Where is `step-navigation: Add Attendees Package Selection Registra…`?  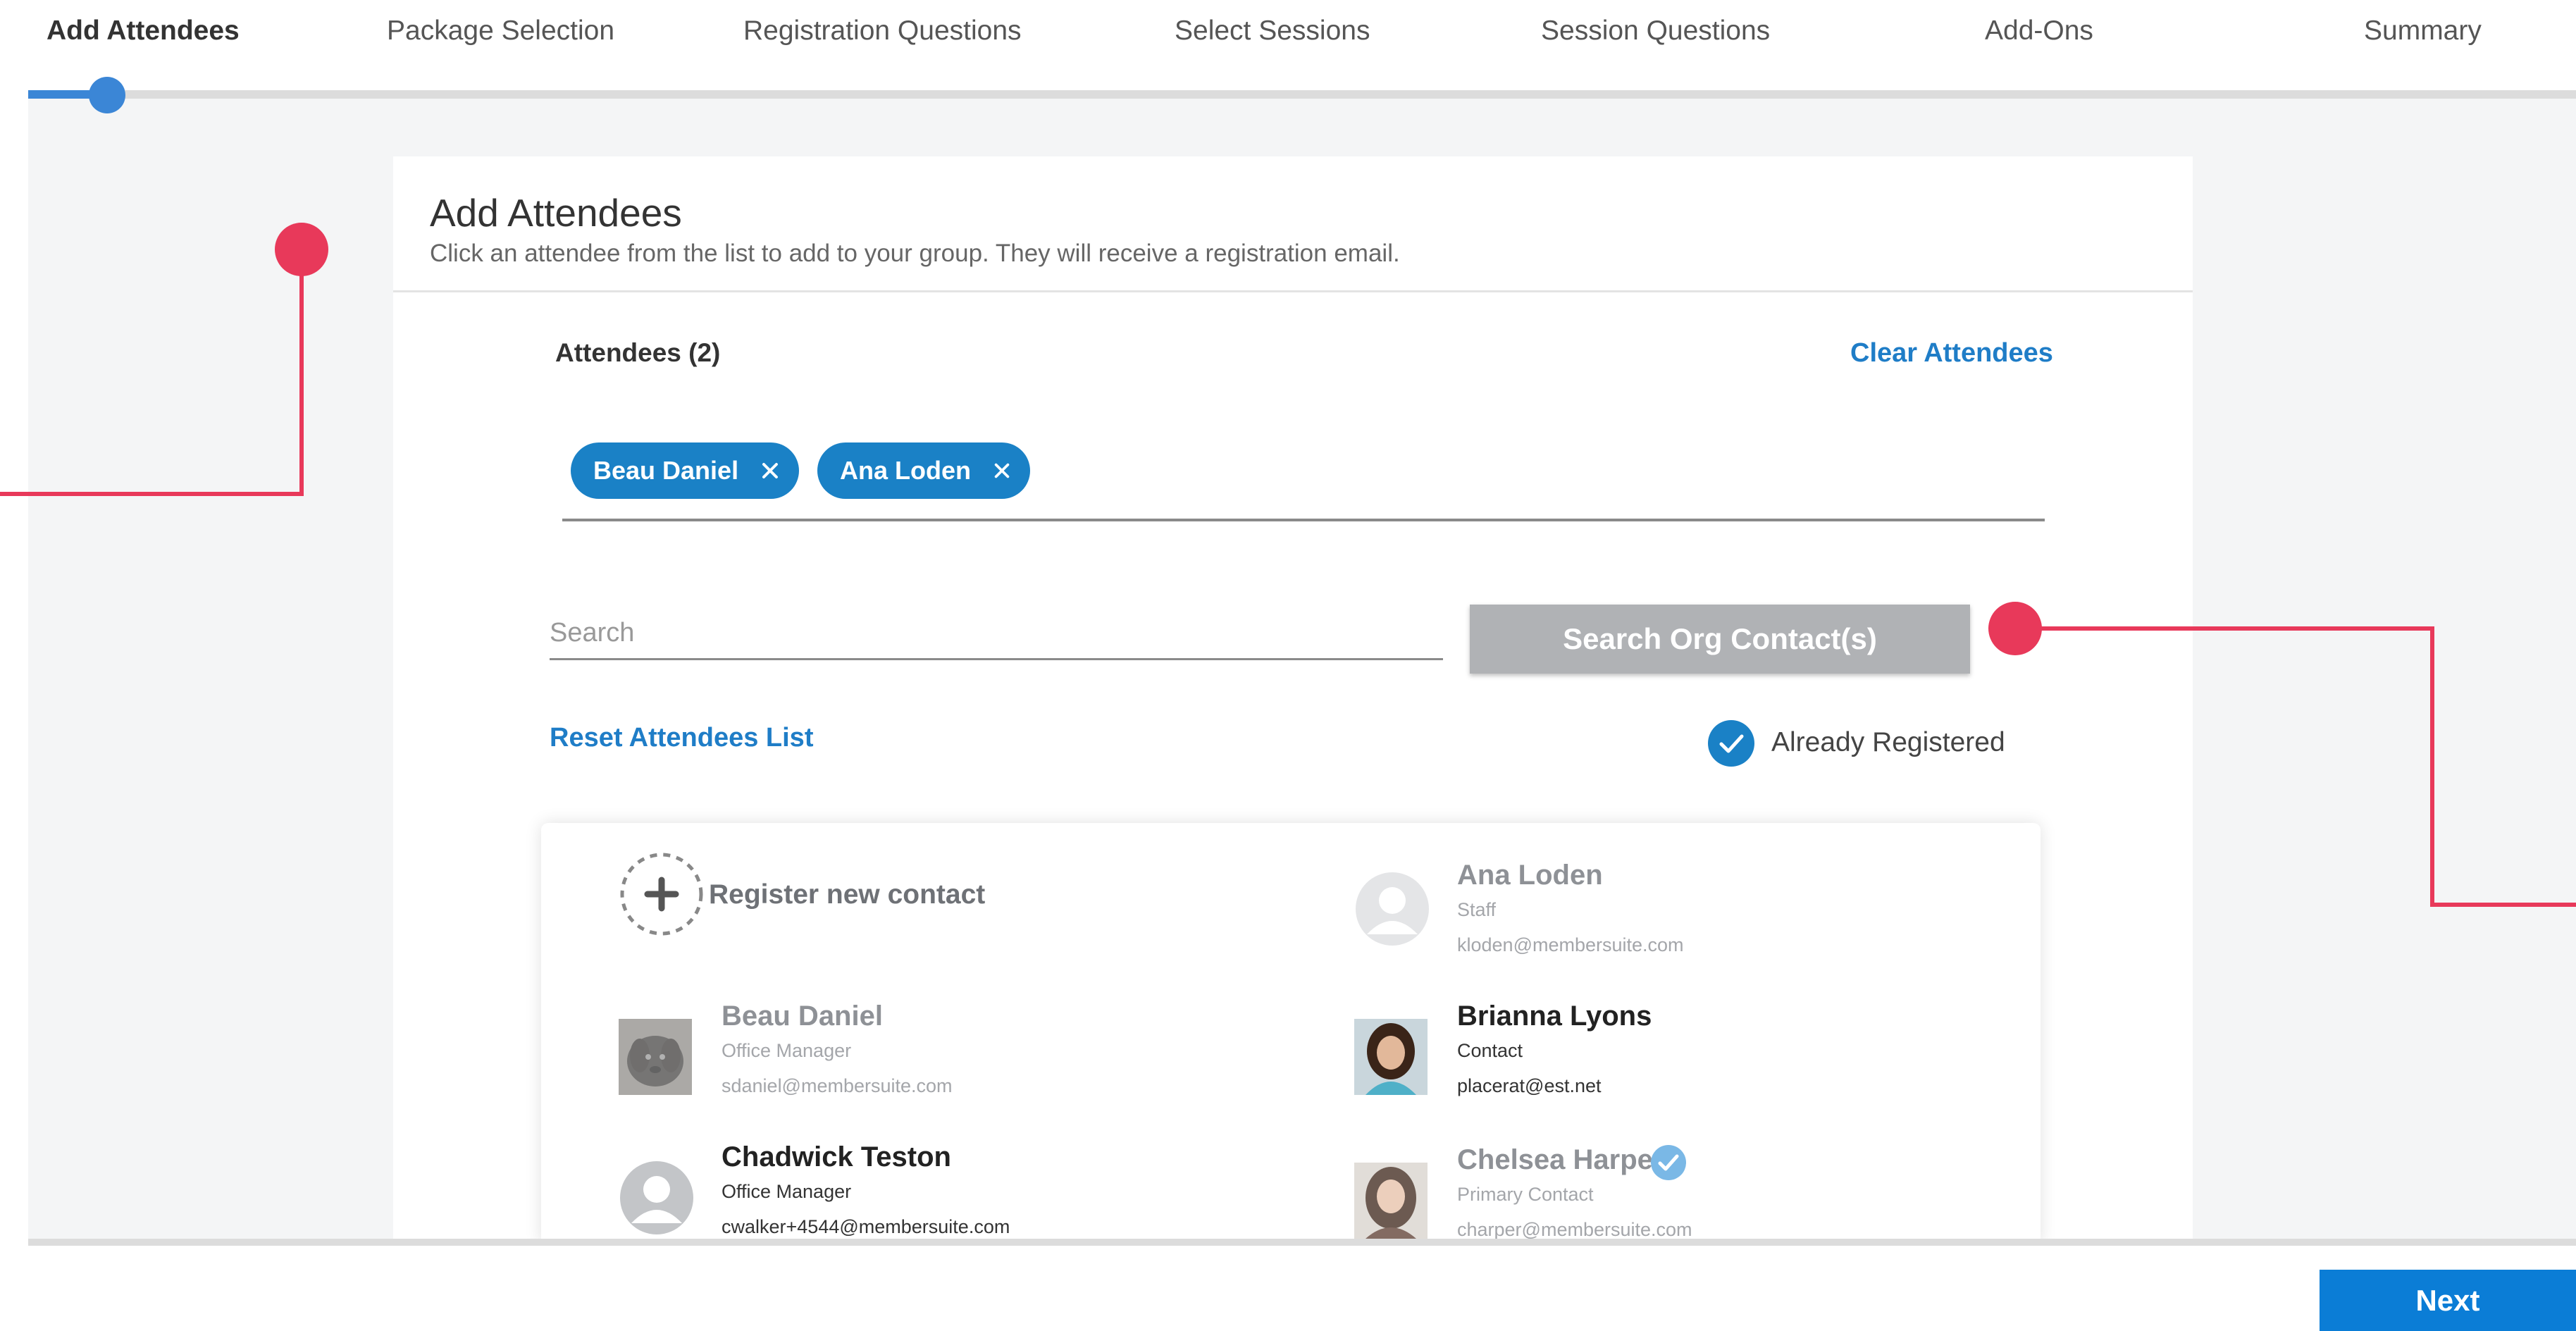
step-navigation: Add Attendees Package Selection Registra… is located at coordinates (1288, 32).